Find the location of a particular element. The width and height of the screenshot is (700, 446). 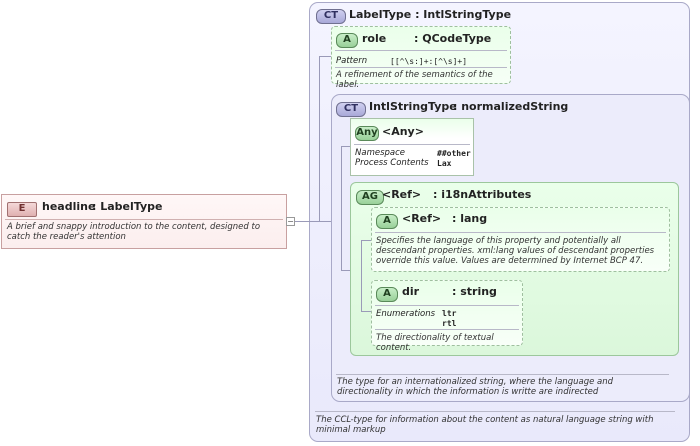

any-icon: Any is located at coordinates (367, 133).